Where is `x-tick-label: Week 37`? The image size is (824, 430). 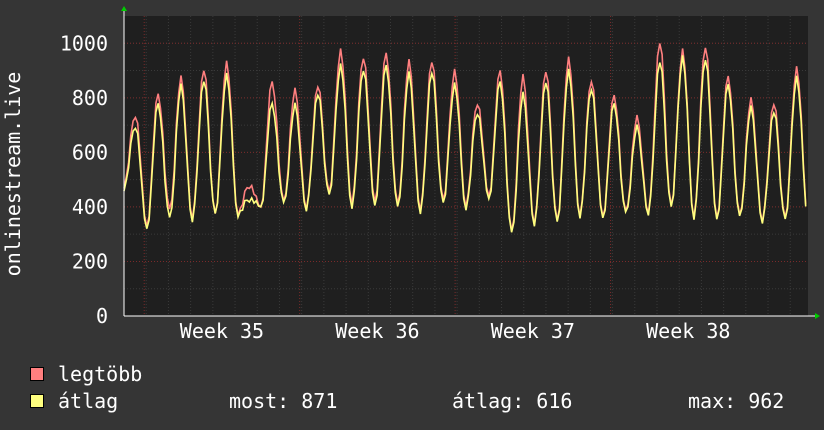
x-tick-label: Week 37 is located at coordinates (533, 331).